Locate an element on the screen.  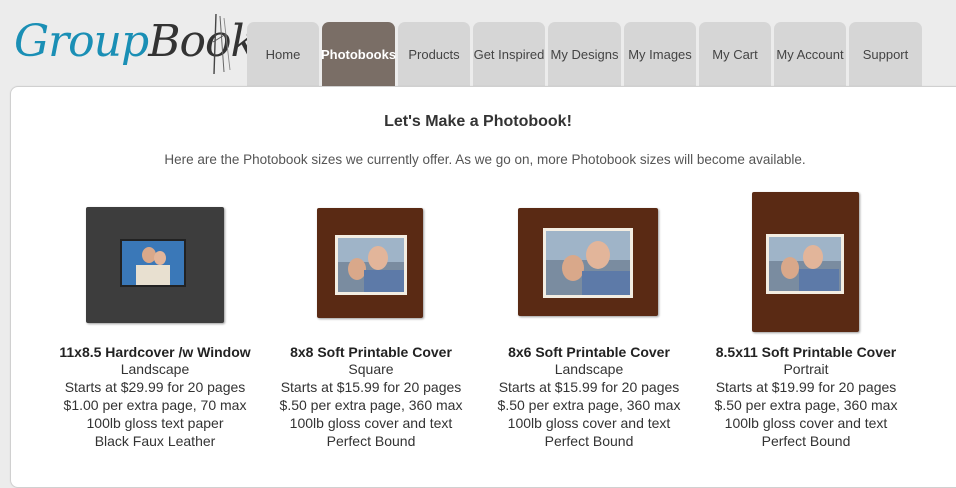
tab-label: Photobooks is located at coordinates (358, 54).